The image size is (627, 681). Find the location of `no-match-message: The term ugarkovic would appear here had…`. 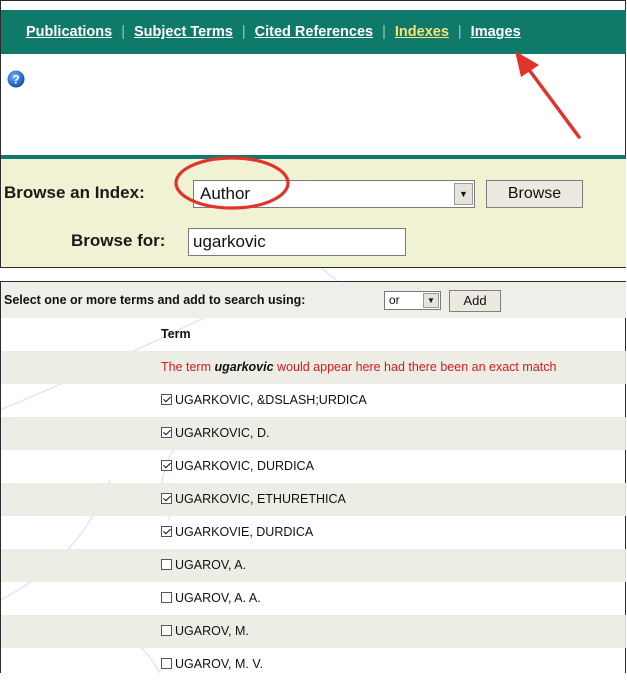

no-match-message: The term ugarkovic would appear here had… is located at coordinates (358, 367).